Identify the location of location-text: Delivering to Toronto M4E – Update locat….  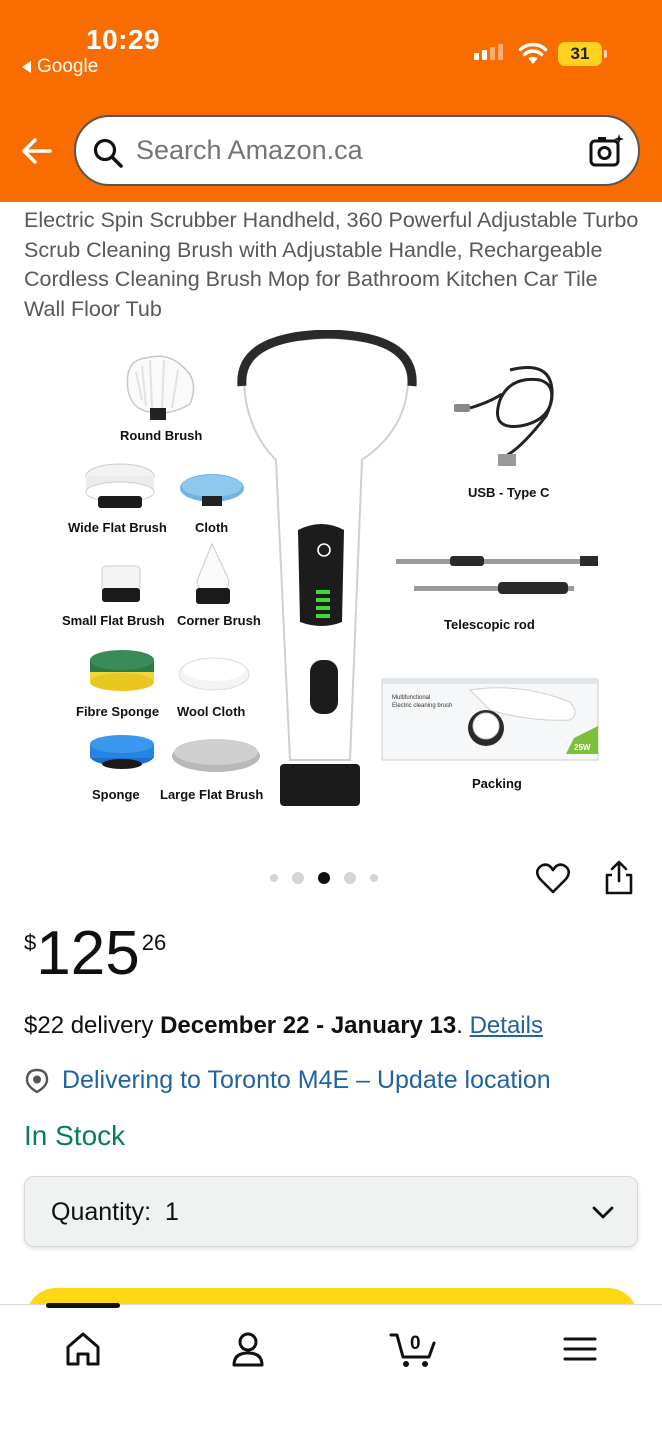
(306, 1080).